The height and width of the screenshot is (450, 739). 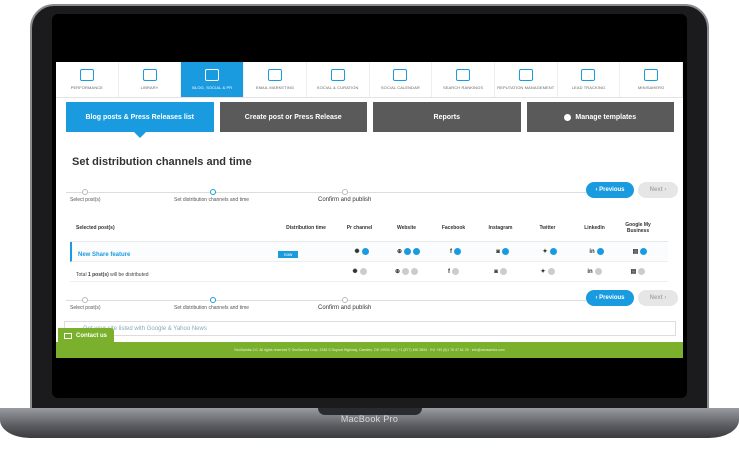 I want to click on nav-item-lead-tracking: Lead Tracking, so click(x=589, y=79).